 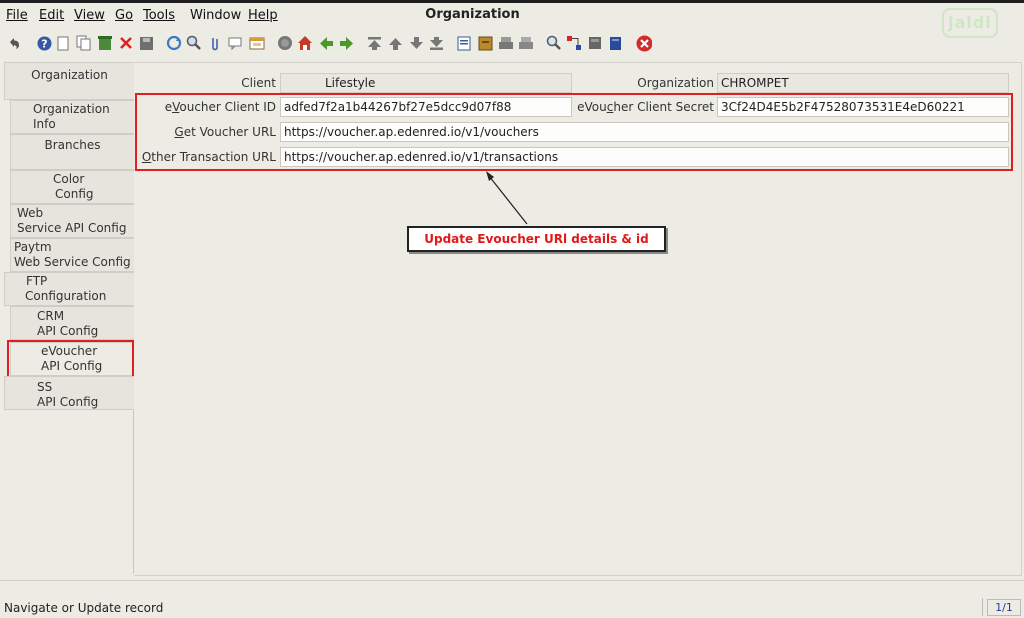 I want to click on record-count: 1/1, so click(x=1004, y=607).